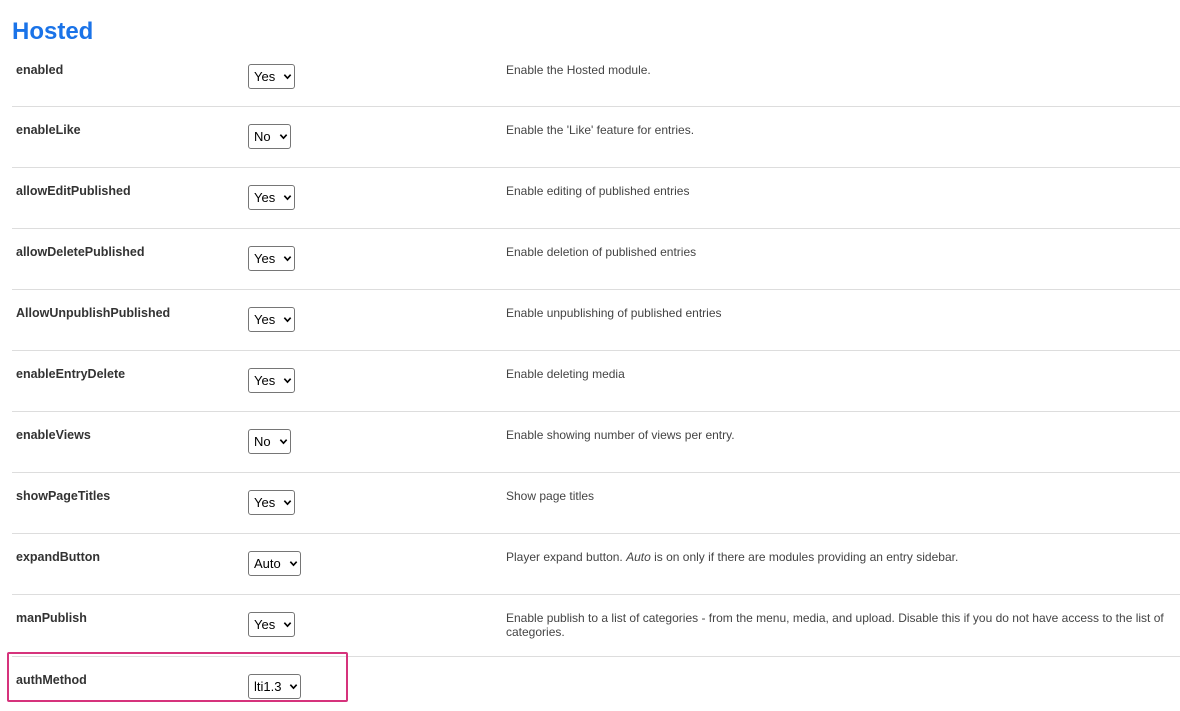 The width and height of the screenshot is (1180, 711). Describe the element at coordinates (267, 563) in the screenshot. I see `select-value: Auto` at that location.